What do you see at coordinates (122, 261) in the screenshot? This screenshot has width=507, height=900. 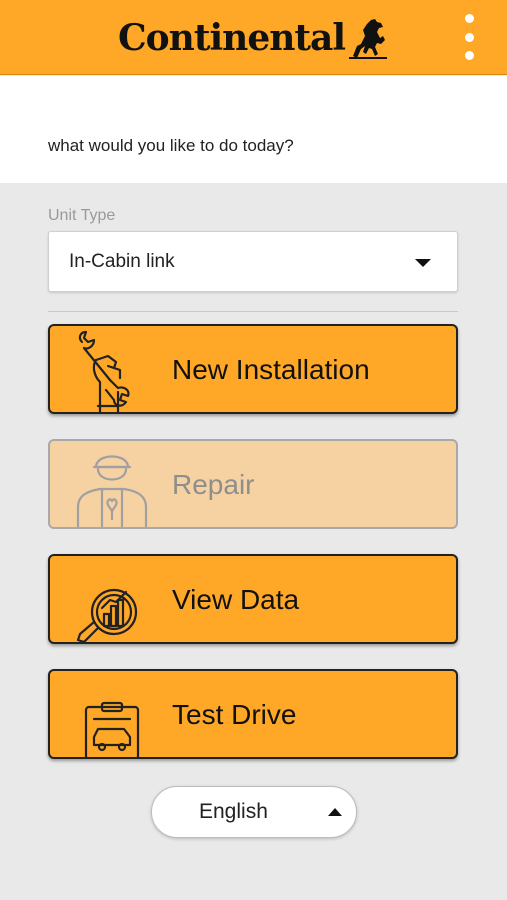 I see `unit-type-value: In-Cabin link` at bounding box center [122, 261].